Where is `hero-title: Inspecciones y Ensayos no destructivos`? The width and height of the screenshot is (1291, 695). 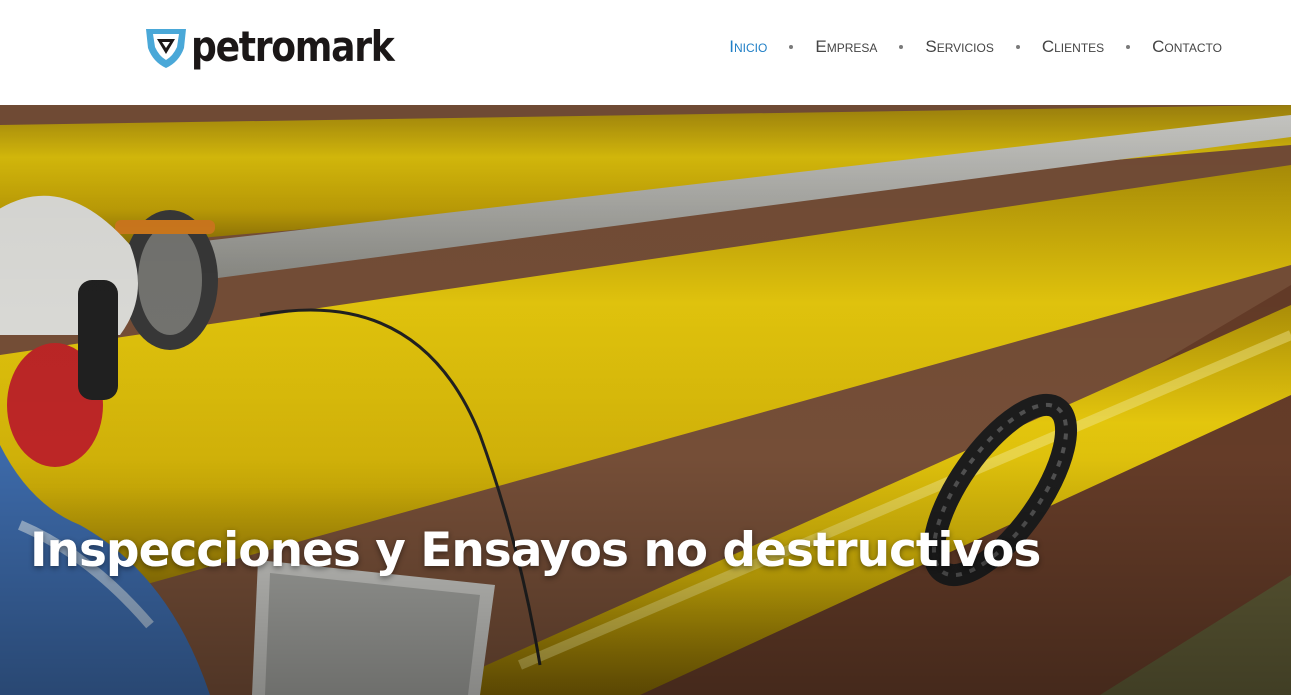 hero-title: Inspecciones y Ensayos no destructivos is located at coordinates (535, 550).